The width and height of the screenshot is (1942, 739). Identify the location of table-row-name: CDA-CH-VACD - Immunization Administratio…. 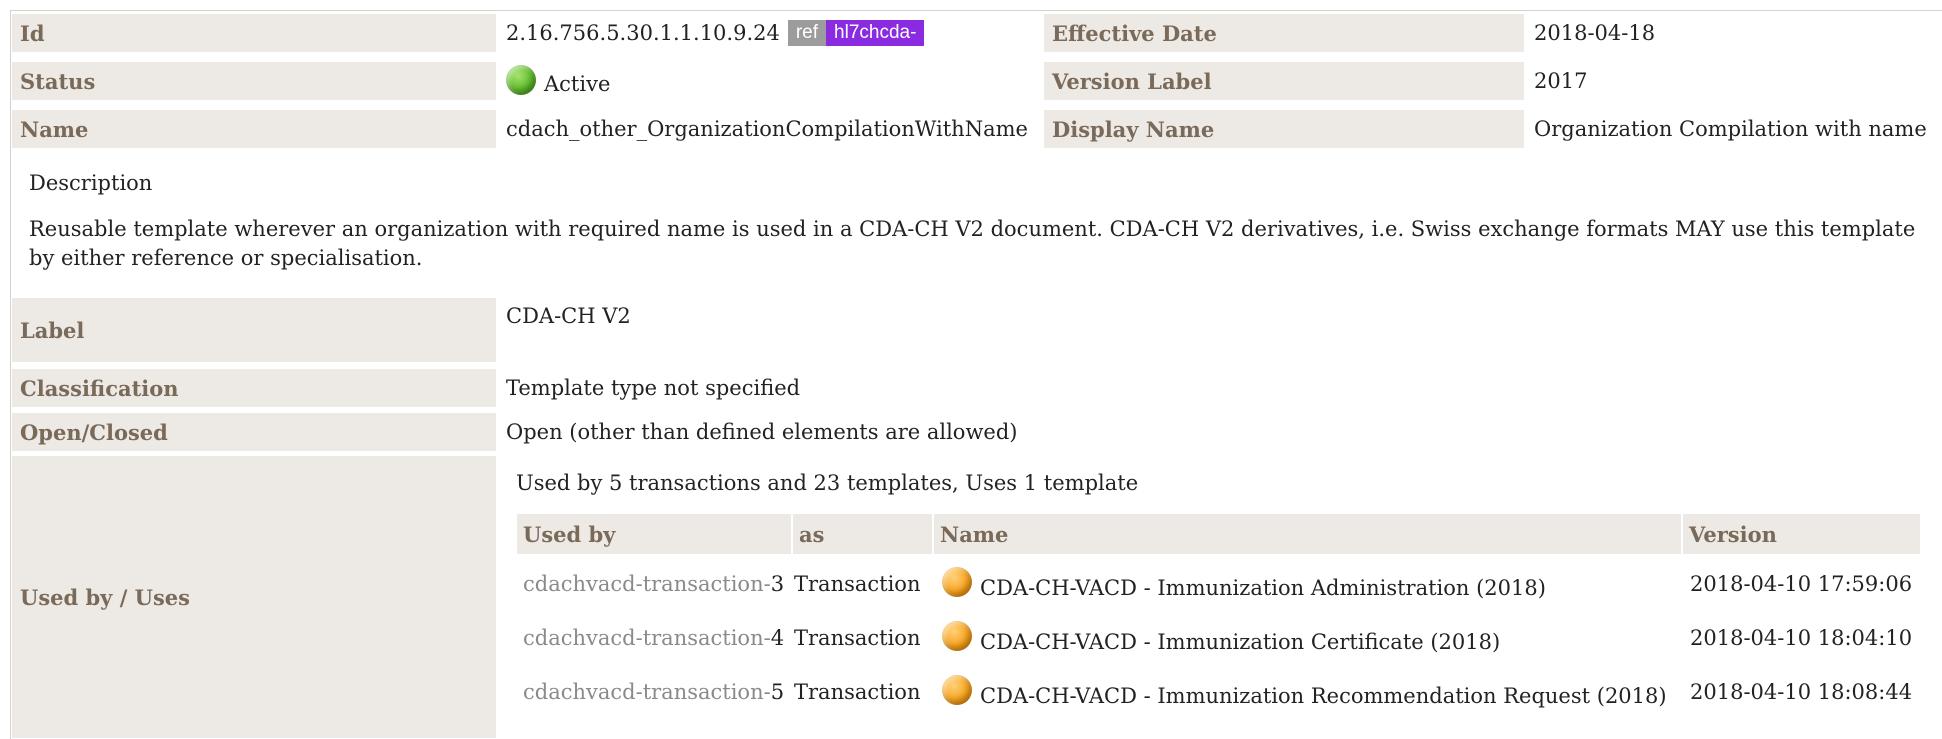
(1244, 588).